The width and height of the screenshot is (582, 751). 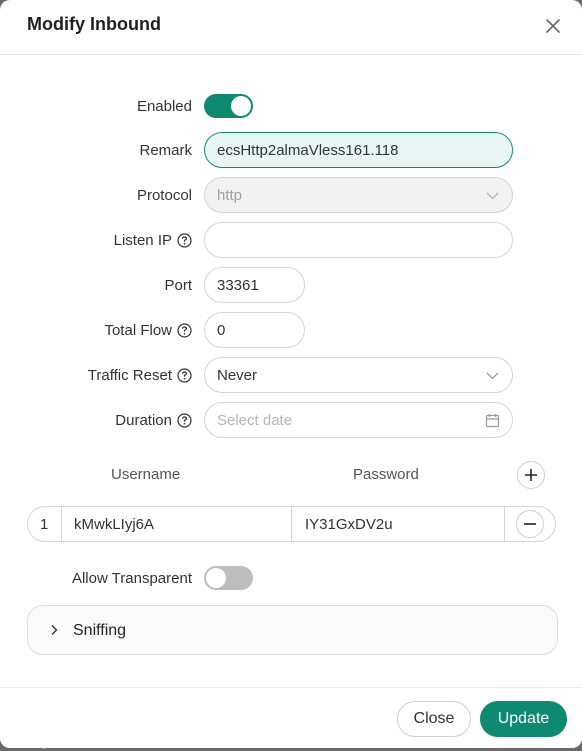 I want to click on allow-transparent-row: Allow Transparent, so click(x=291, y=578).